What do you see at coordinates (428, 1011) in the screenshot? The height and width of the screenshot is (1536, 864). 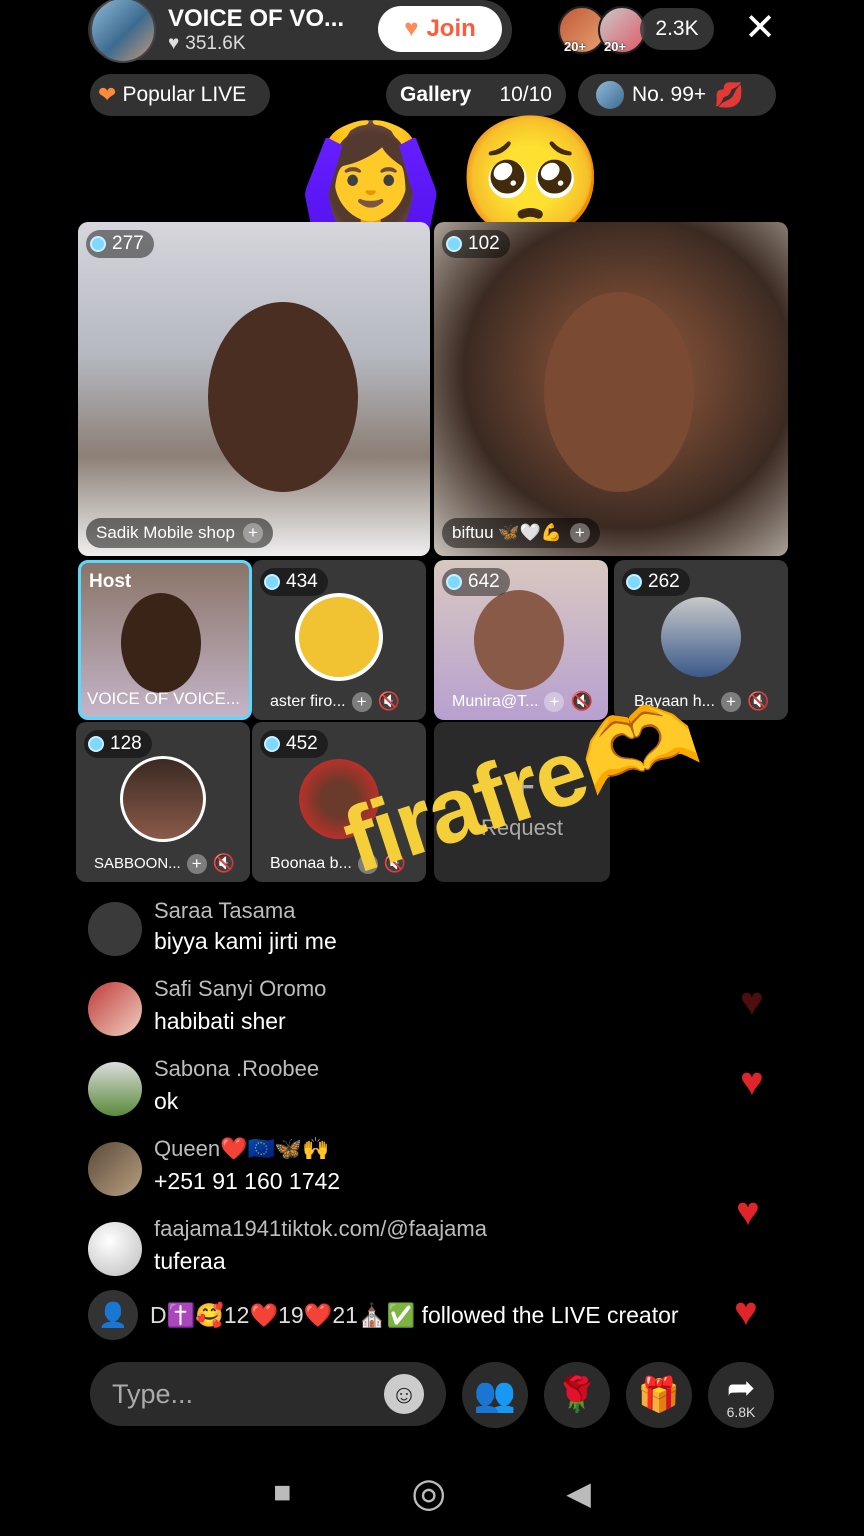 I see `comment-item: Safi Sanyi Oromo habibati sher` at bounding box center [428, 1011].